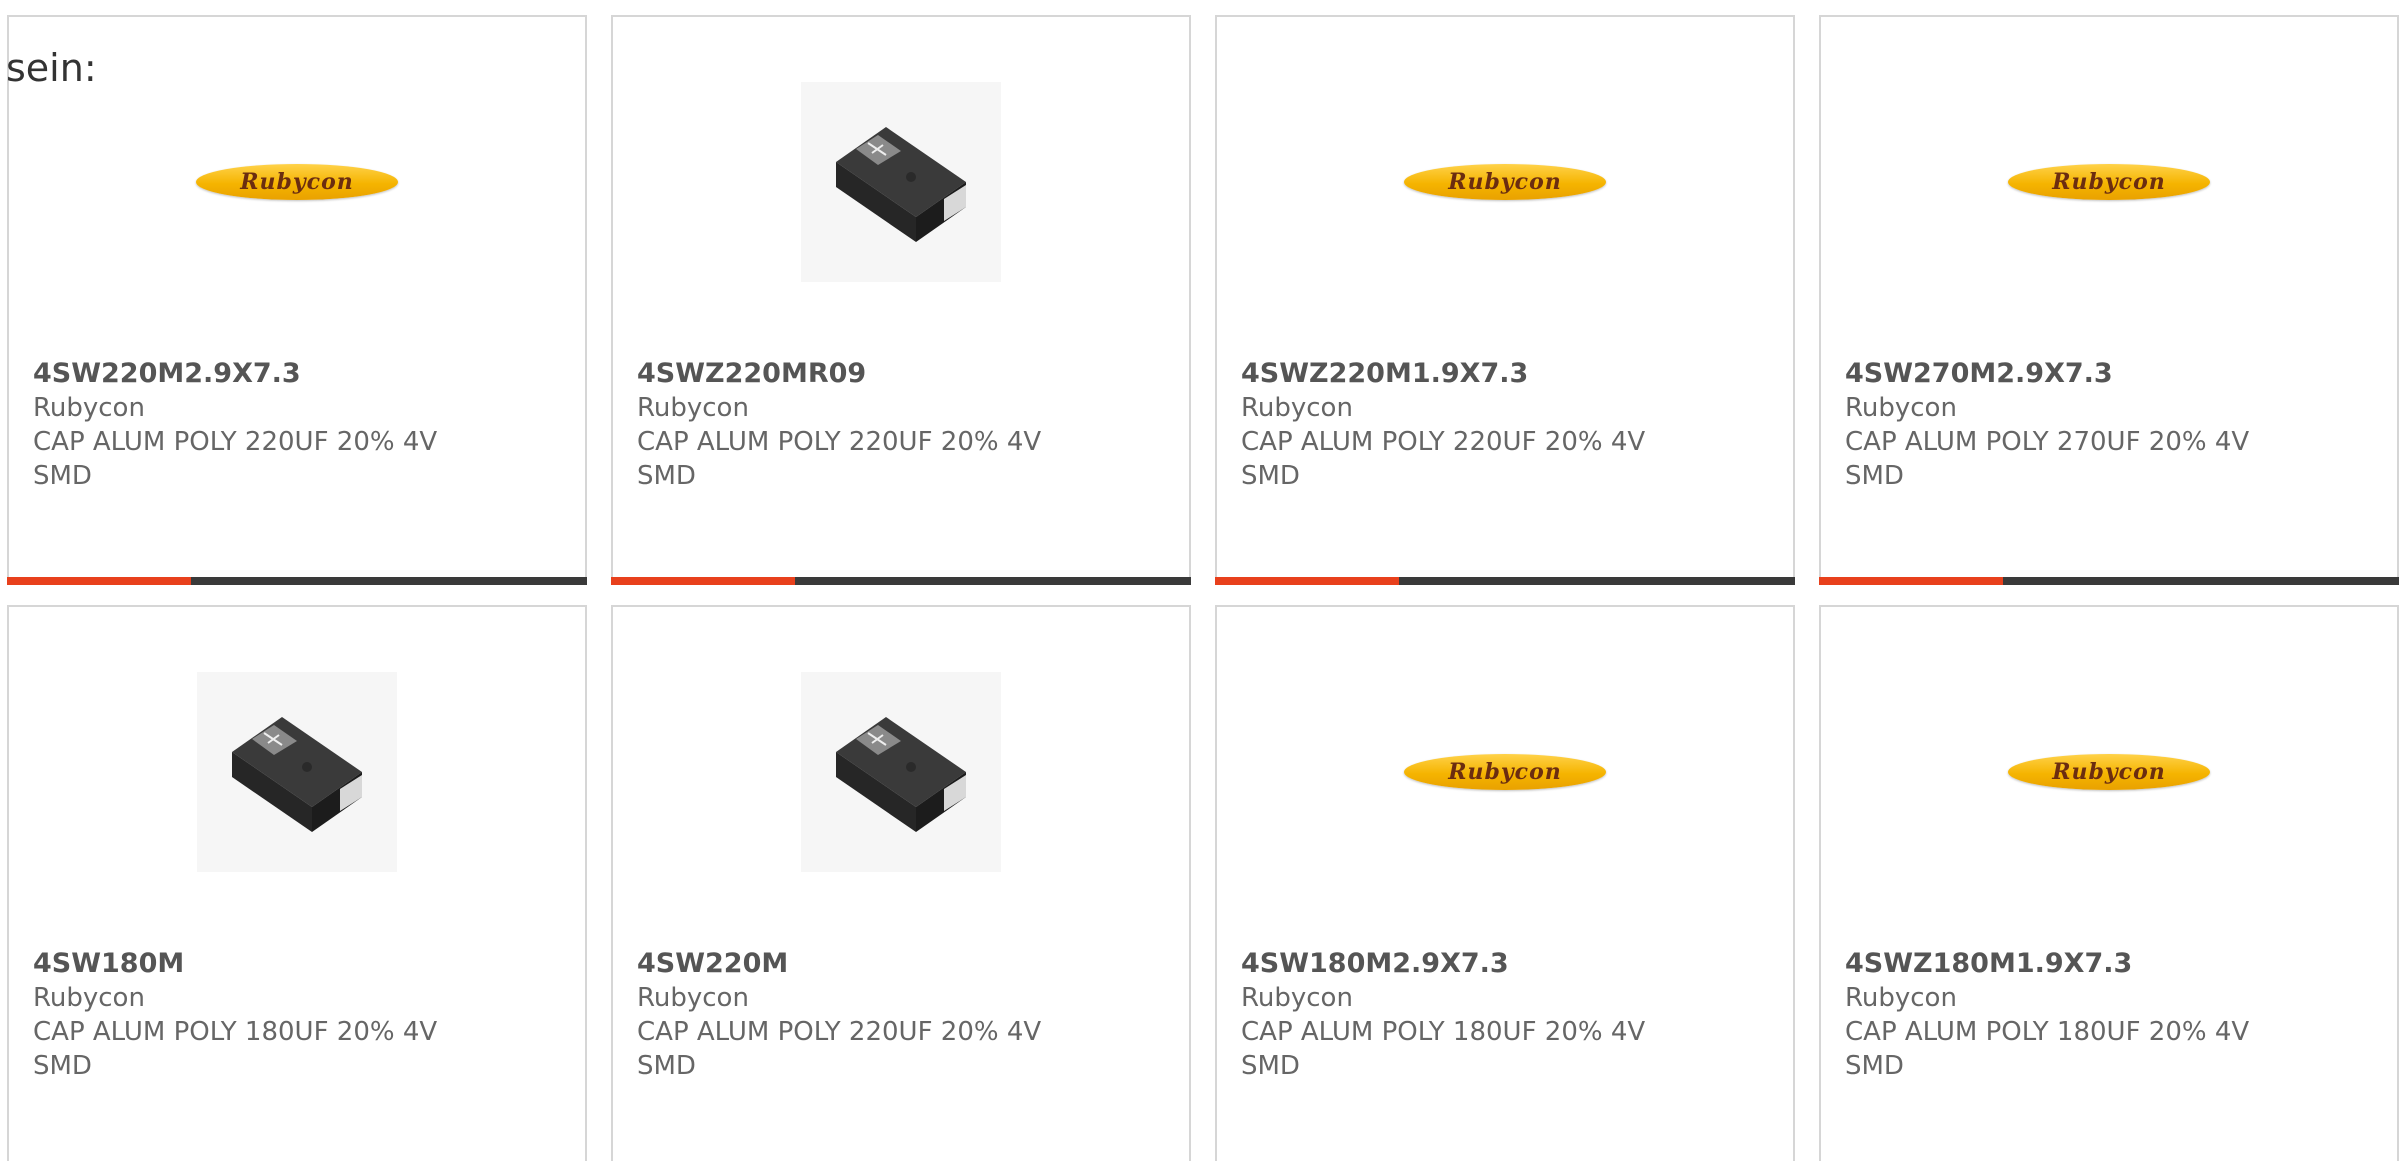  I want to click on product-description: CAP ALUM POLY 270UF 20% 4V SMD, so click(2047, 459).